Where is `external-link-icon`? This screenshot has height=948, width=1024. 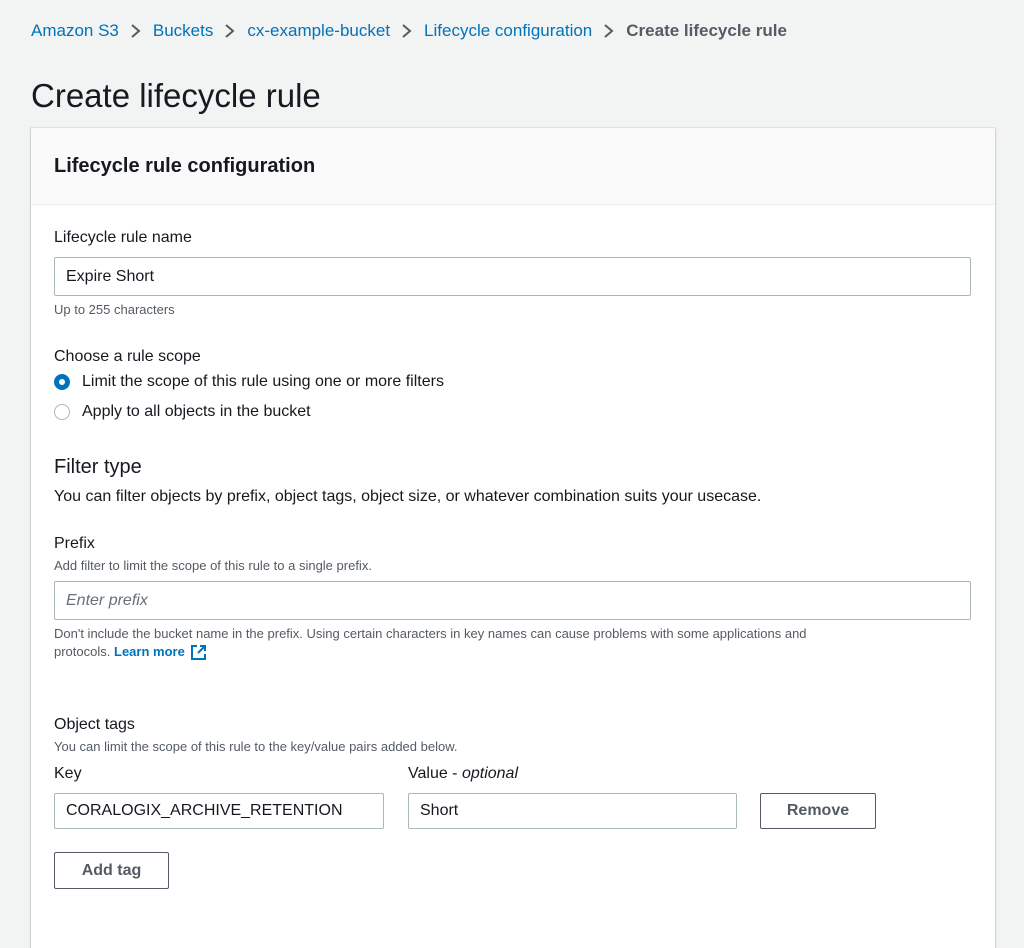 external-link-icon is located at coordinates (198, 652).